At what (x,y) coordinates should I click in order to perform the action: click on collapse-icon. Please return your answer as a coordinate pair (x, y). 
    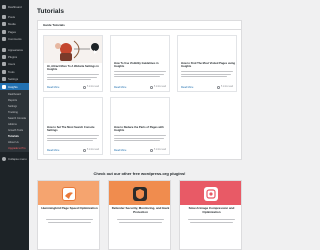
    Looking at the image, I should click on (4, 158).